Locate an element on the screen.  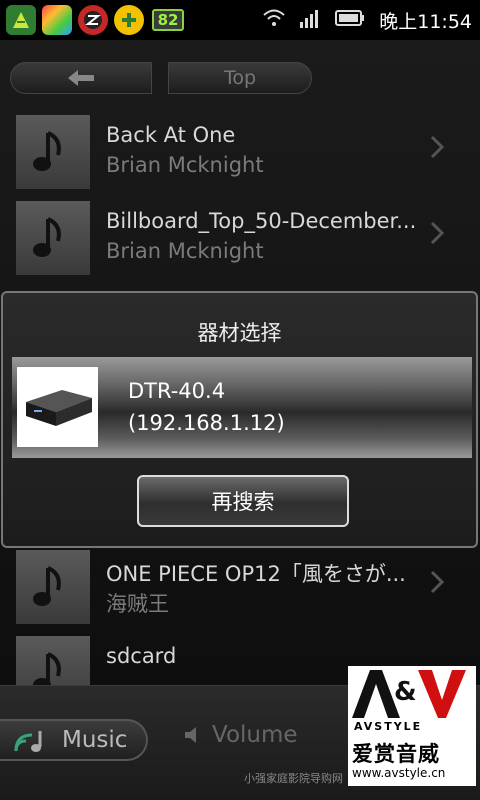
arrow-left-icon is located at coordinates (81, 78).